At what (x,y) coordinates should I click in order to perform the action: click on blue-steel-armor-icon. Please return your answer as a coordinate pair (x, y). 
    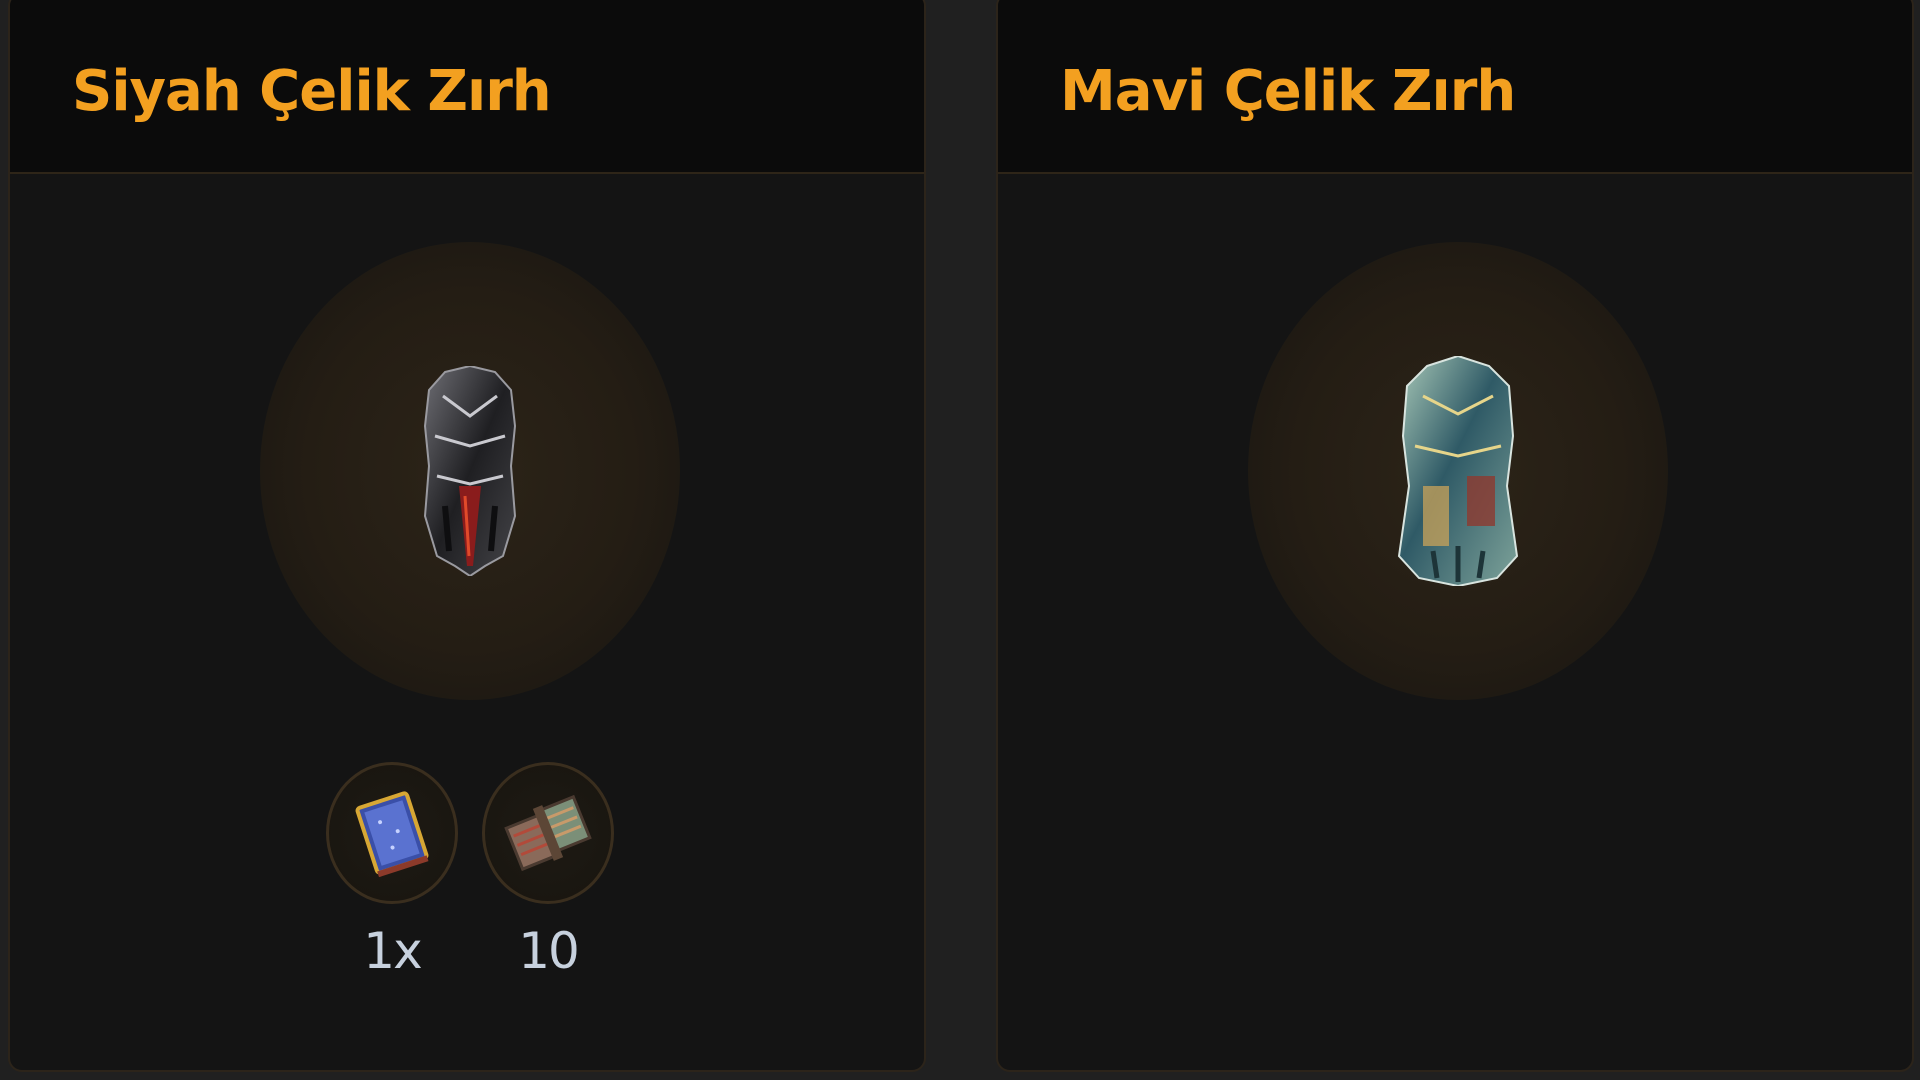
    Looking at the image, I should click on (1458, 471).